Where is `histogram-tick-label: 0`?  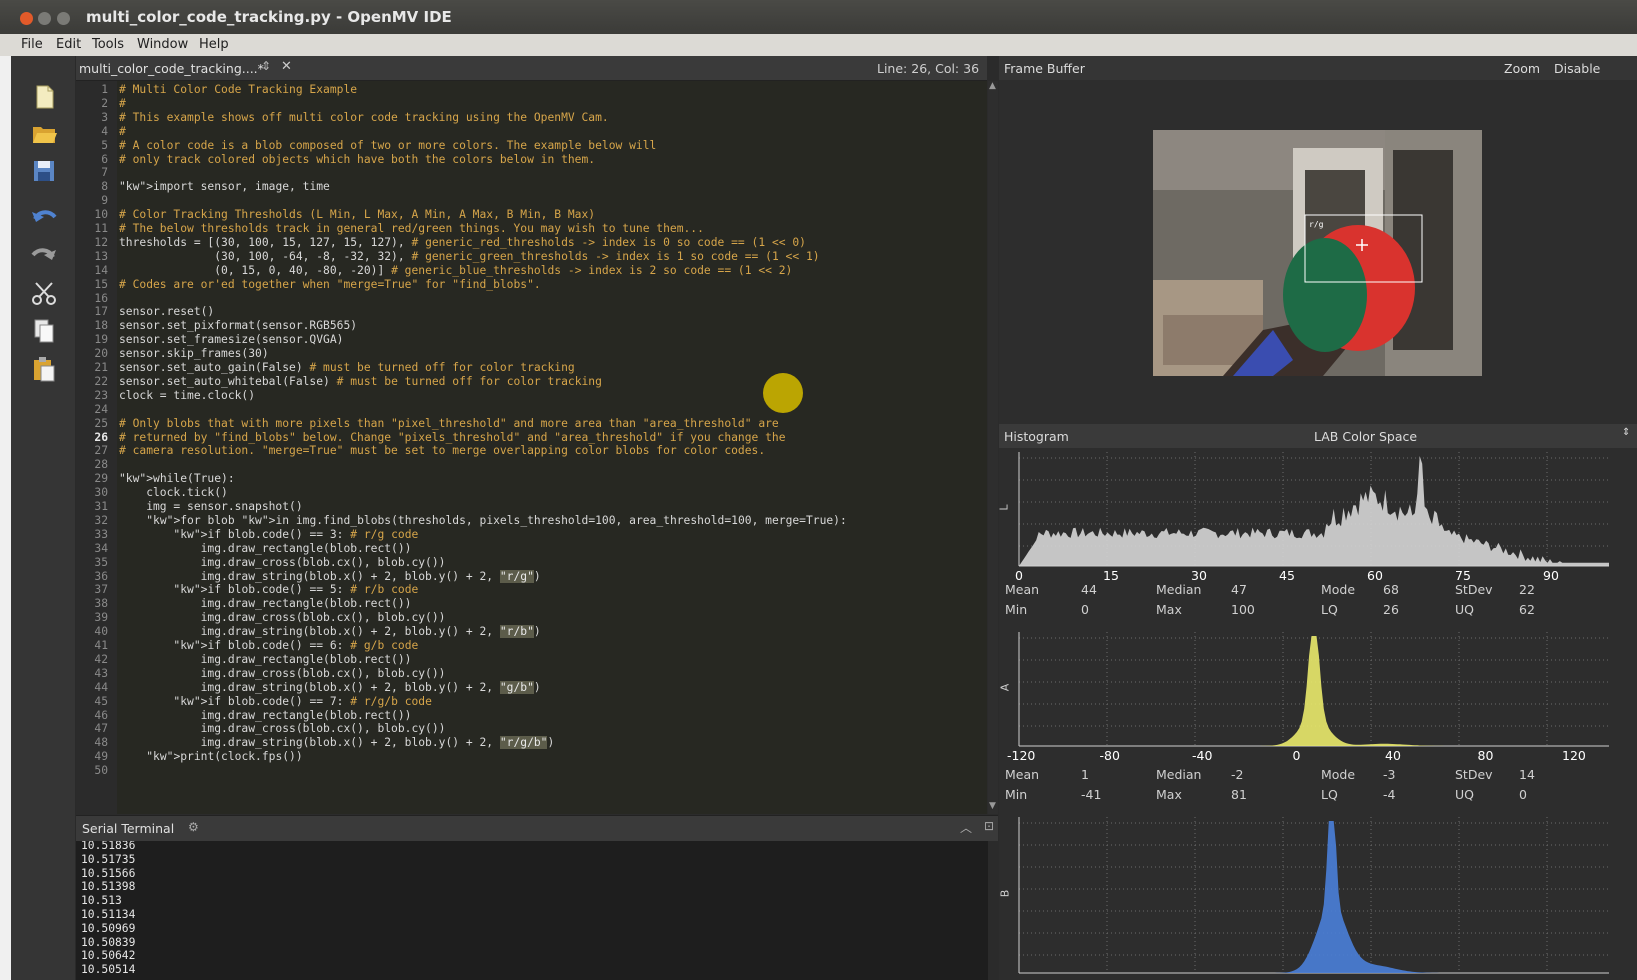
histogram-tick-label: 0 is located at coordinates (1019, 575).